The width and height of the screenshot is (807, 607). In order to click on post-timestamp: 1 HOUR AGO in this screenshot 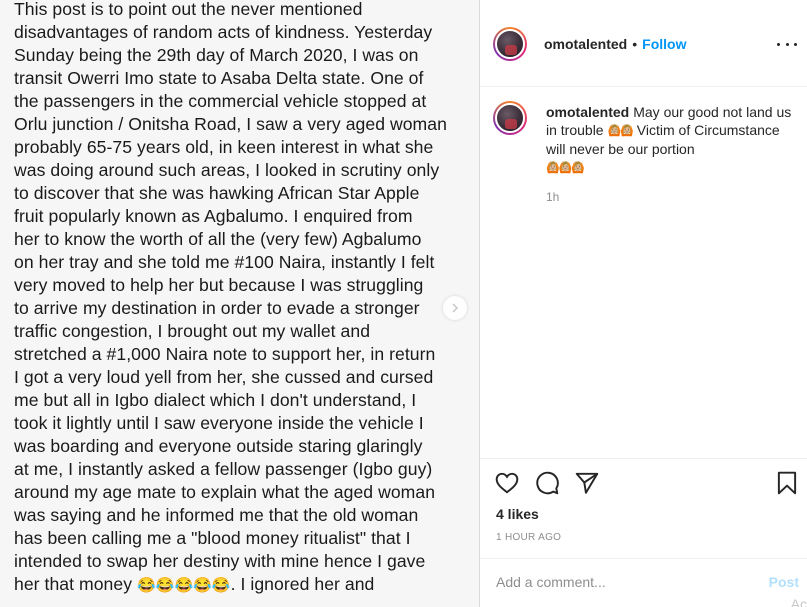, I will do `click(528, 537)`.